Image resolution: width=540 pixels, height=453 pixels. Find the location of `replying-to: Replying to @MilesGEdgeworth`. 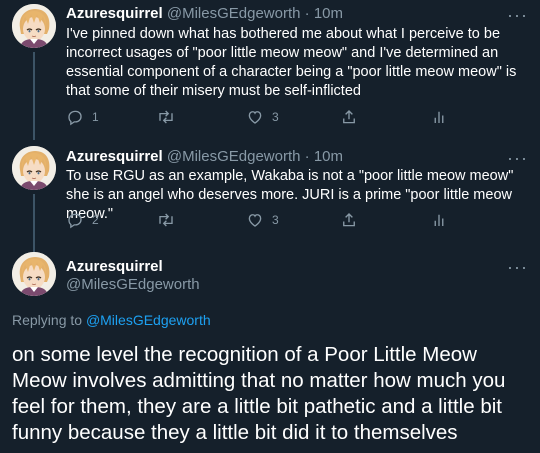

replying-to: Replying to @MilesGEdgeworth is located at coordinates (111, 320).